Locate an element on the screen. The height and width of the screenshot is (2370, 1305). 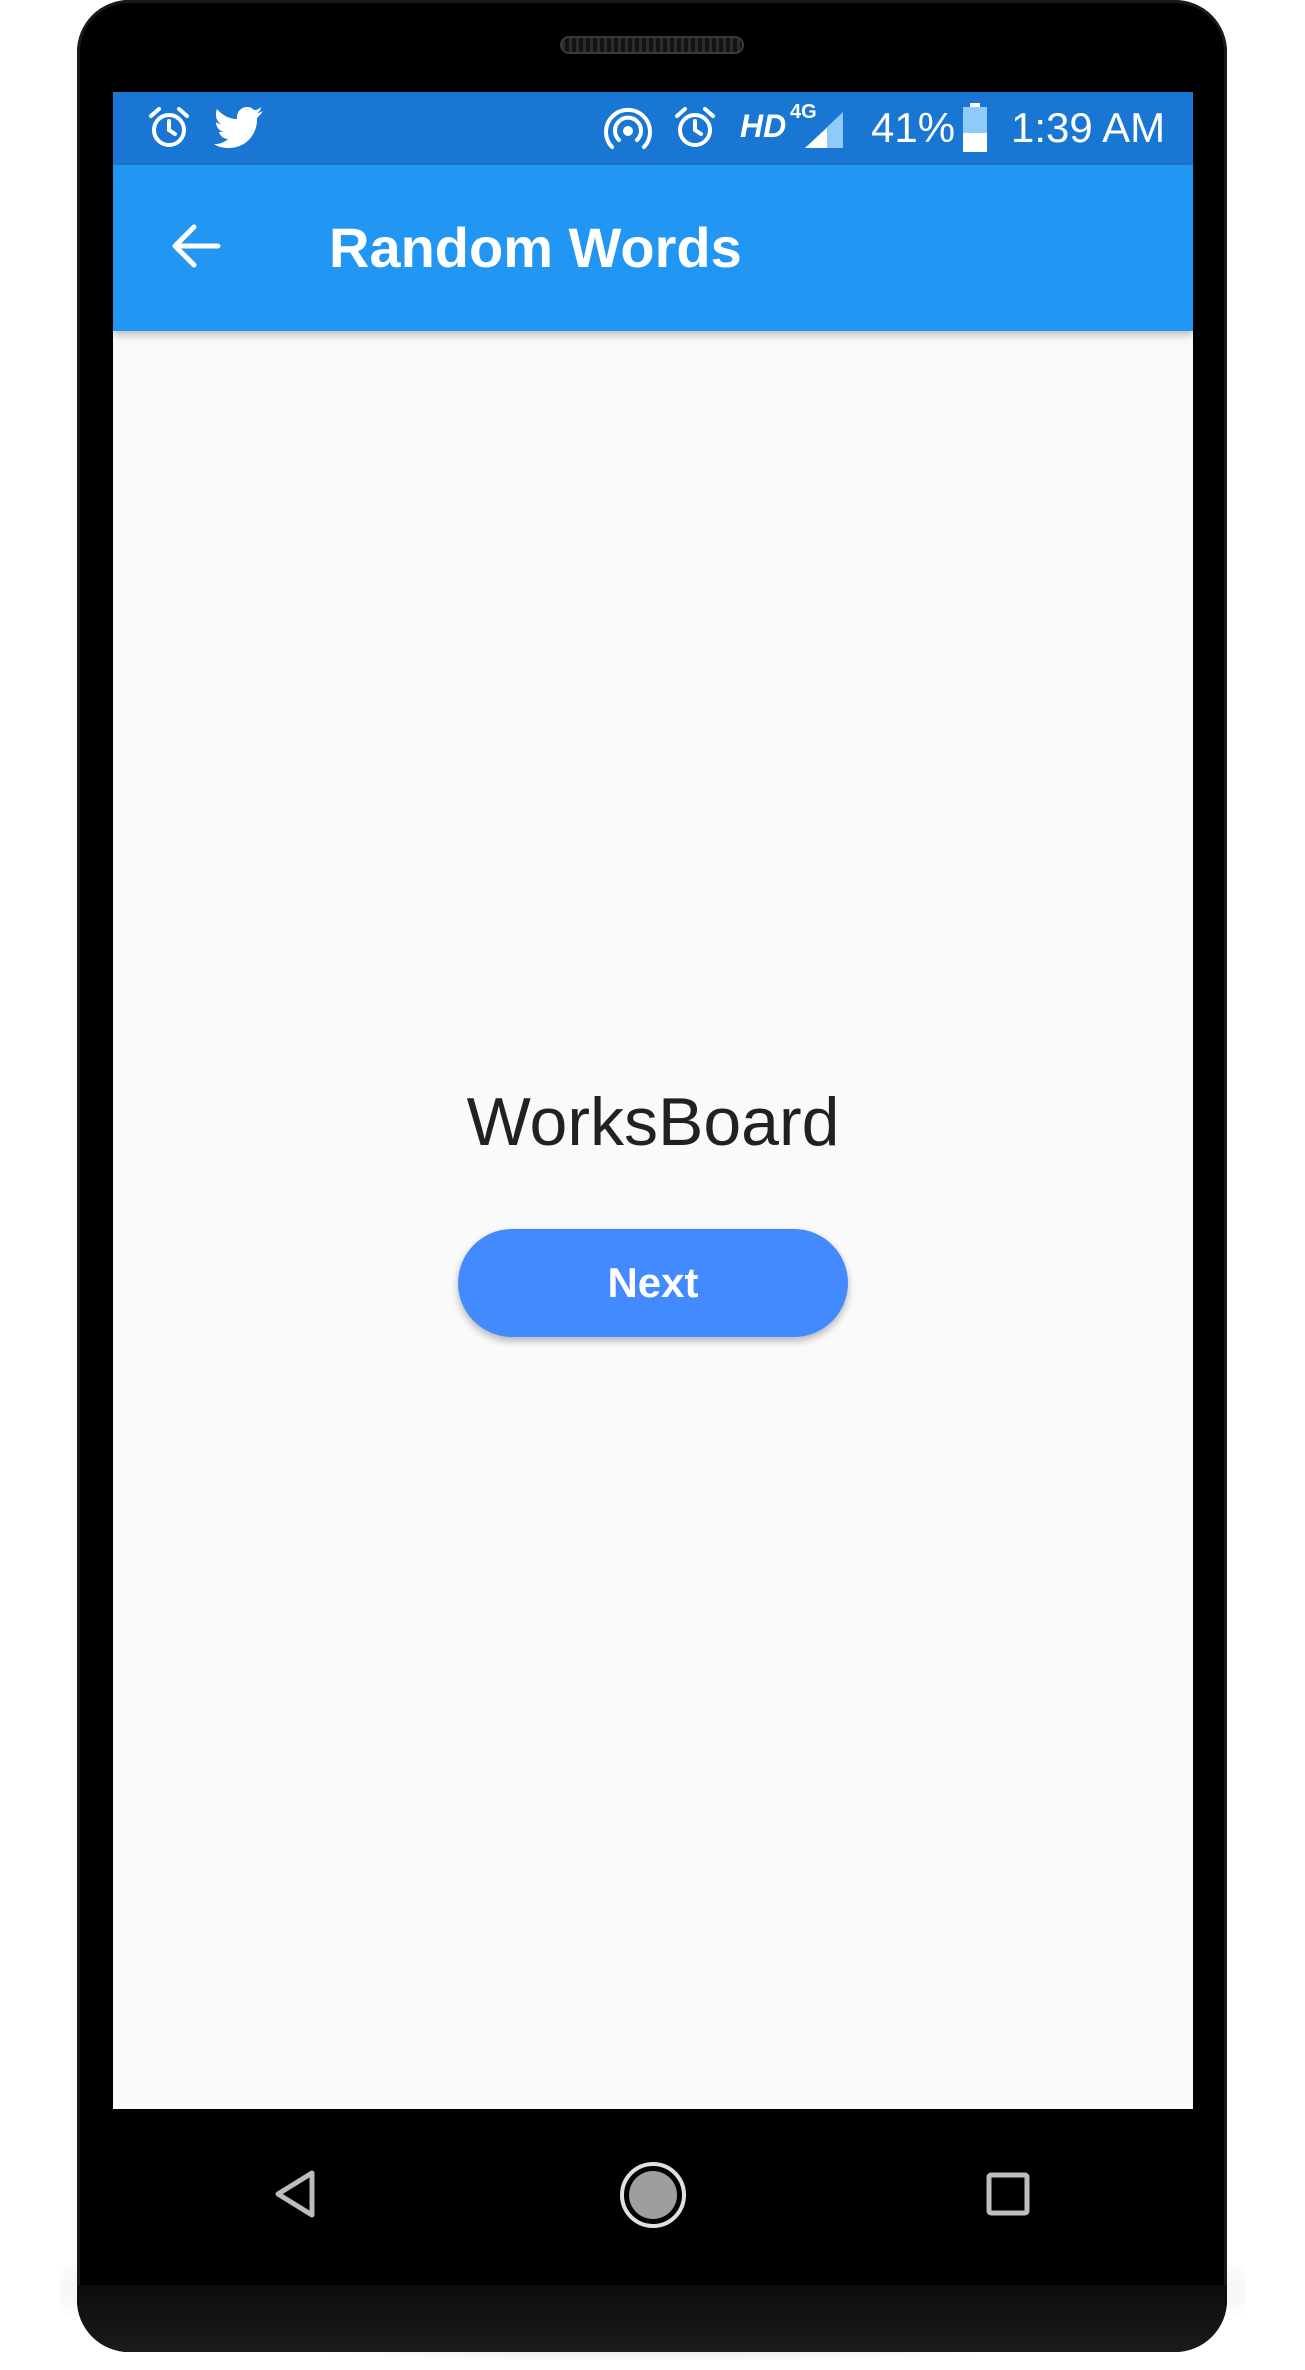
nav-recents-button is located at coordinates (1008, 2196).